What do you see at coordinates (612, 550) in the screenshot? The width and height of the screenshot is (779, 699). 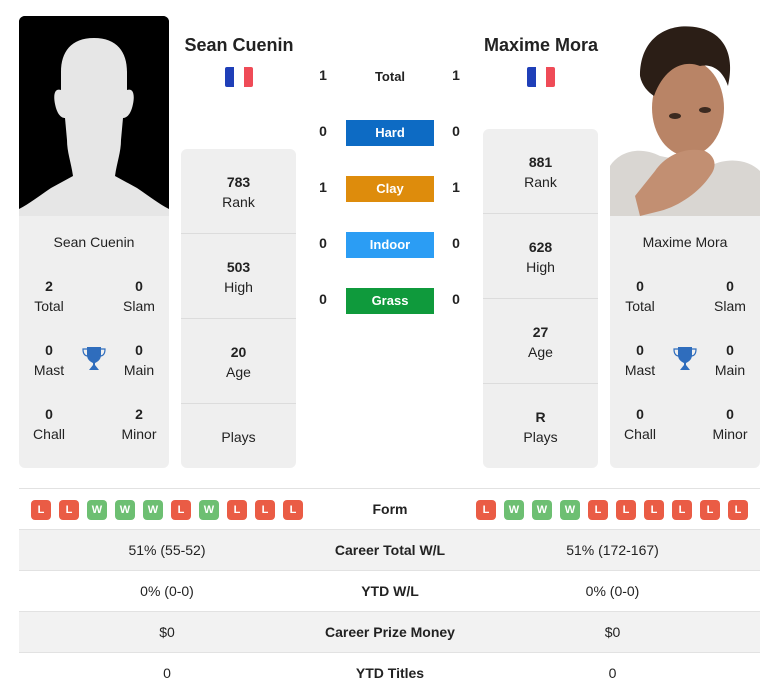 I see `p2-value: 51% (172-167)` at bounding box center [612, 550].